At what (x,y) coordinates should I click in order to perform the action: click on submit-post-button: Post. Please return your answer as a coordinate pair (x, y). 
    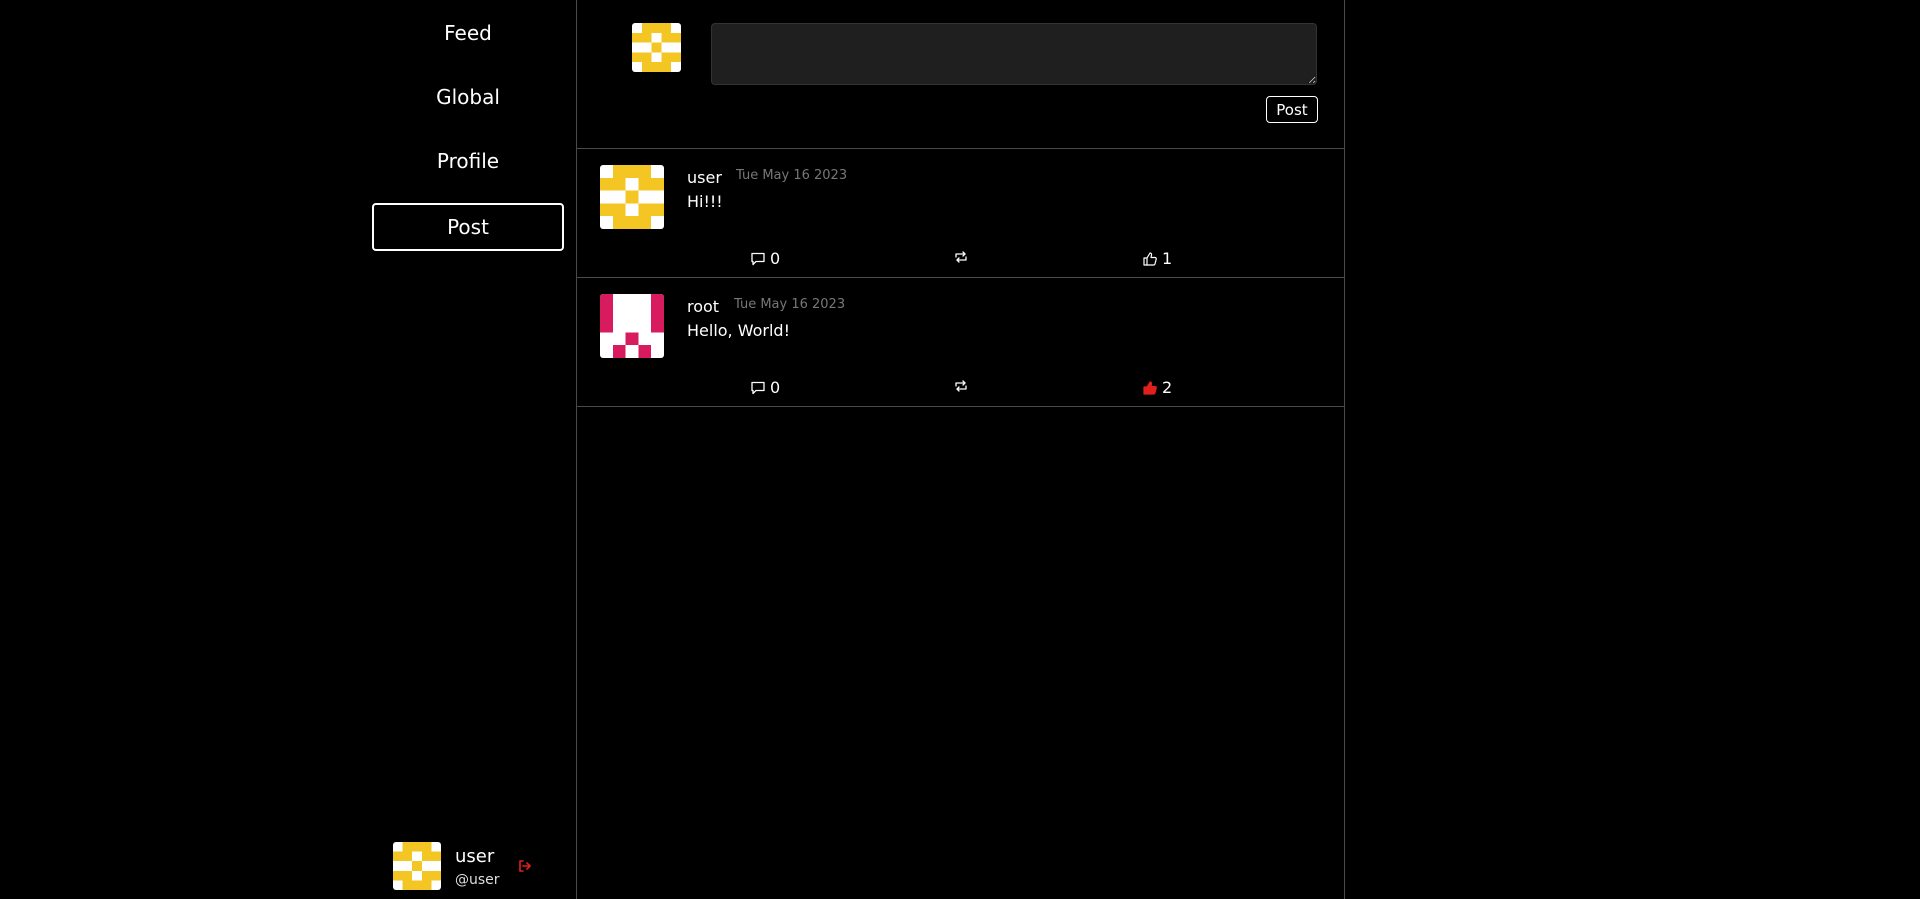
    Looking at the image, I should click on (1292, 109).